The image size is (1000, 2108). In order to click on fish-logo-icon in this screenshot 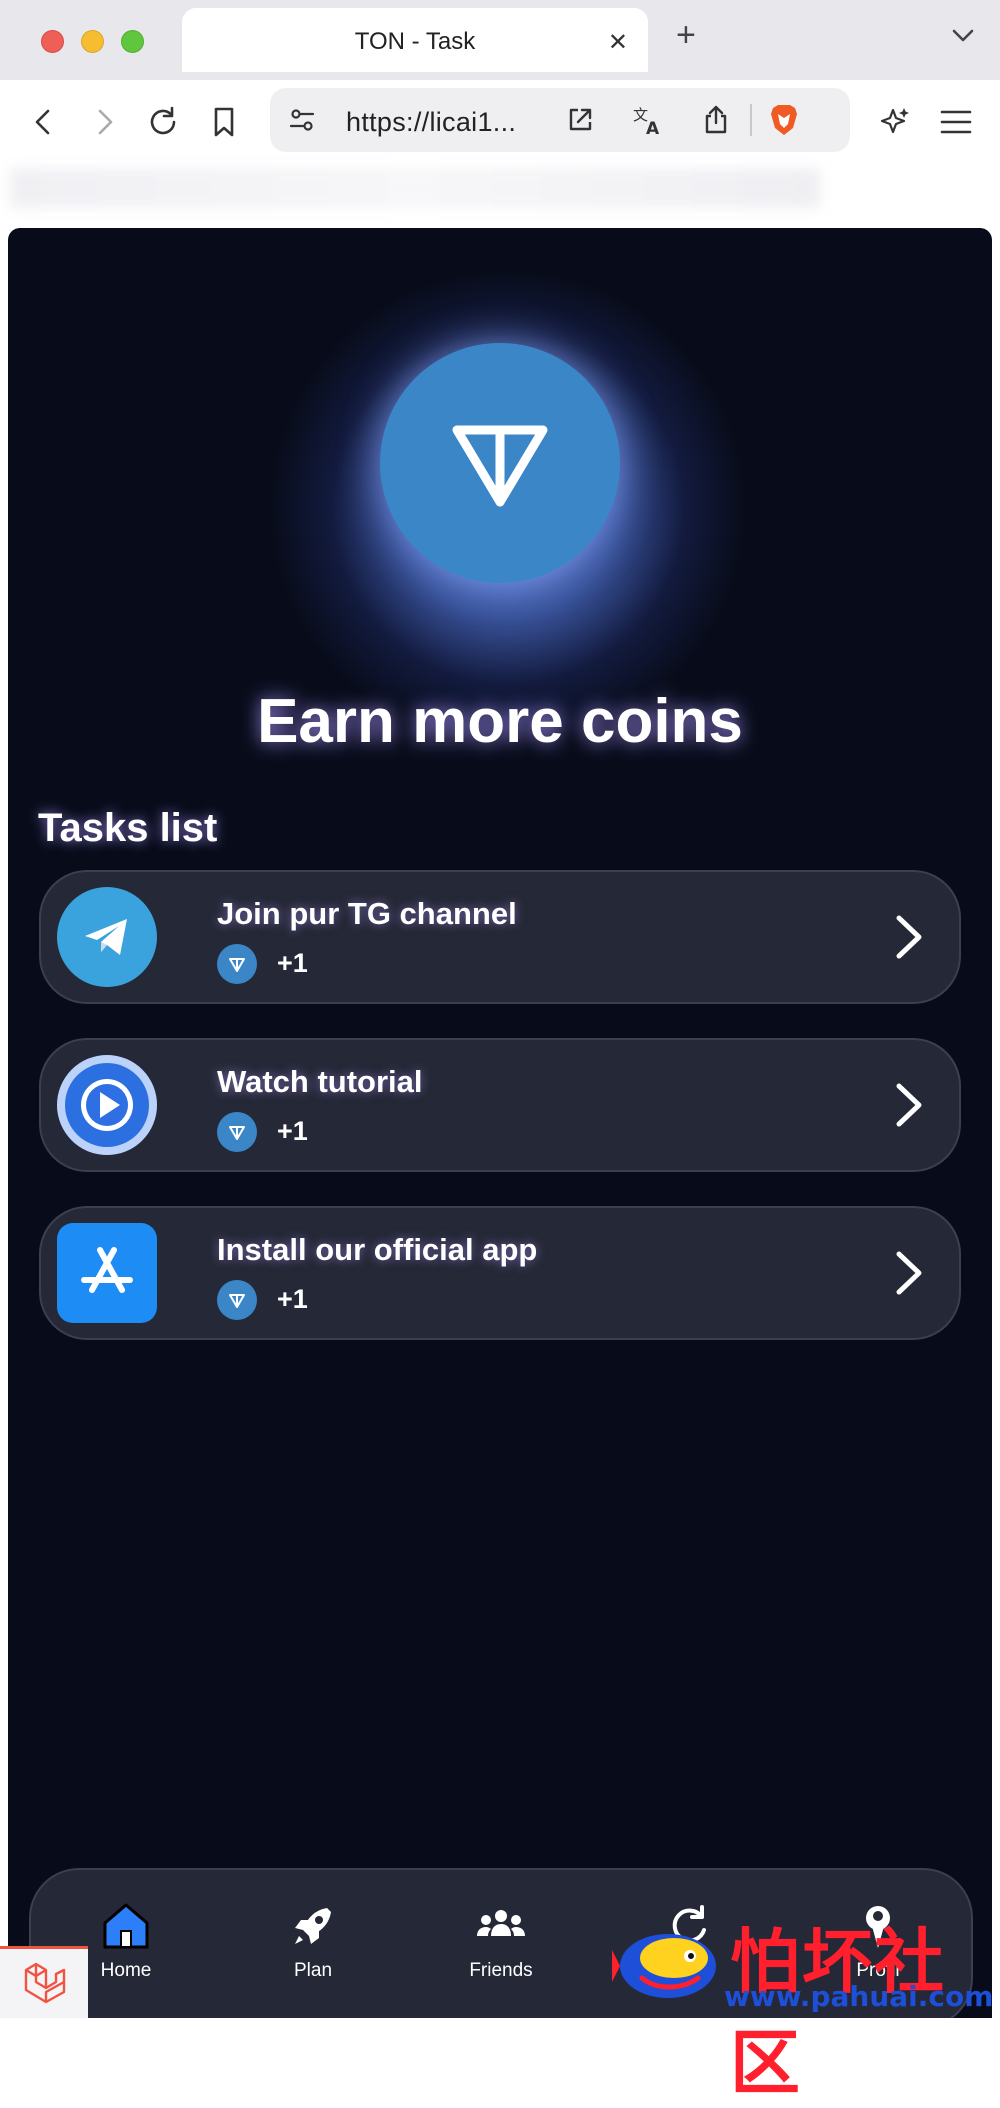, I will do `click(664, 1966)`.